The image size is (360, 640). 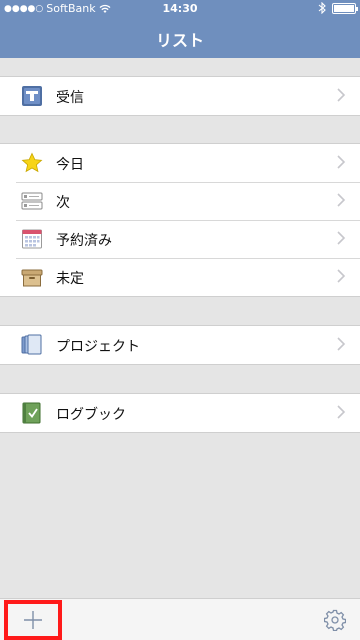 What do you see at coordinates (32, 239) in the screenshot?
I see `calendar-icon` at bounding box center [32, 239].